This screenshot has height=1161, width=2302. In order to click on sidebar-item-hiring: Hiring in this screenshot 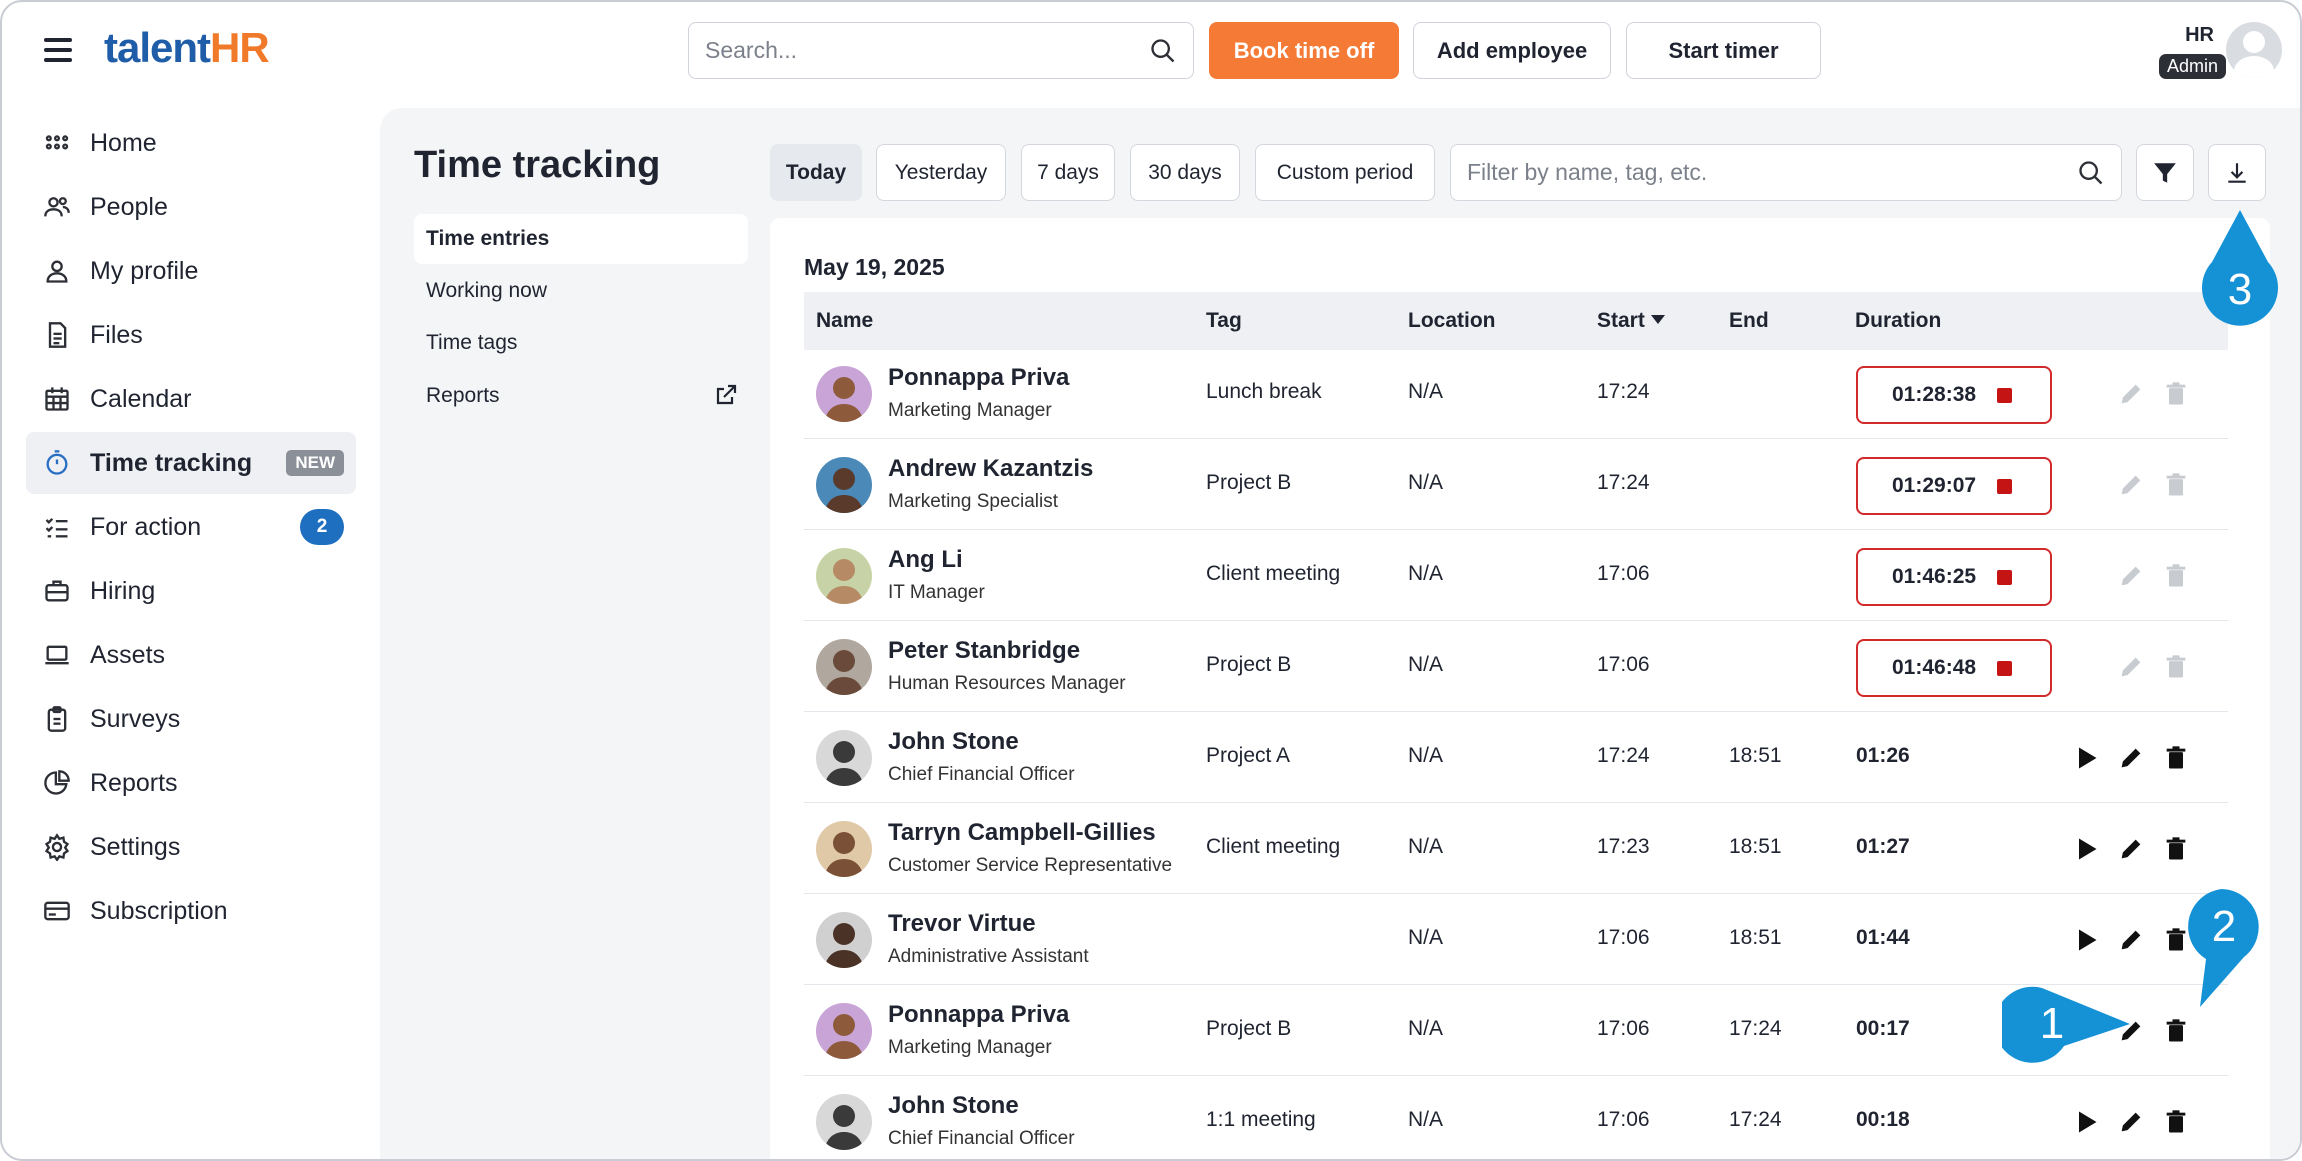, I will do `click(191, 591)`.